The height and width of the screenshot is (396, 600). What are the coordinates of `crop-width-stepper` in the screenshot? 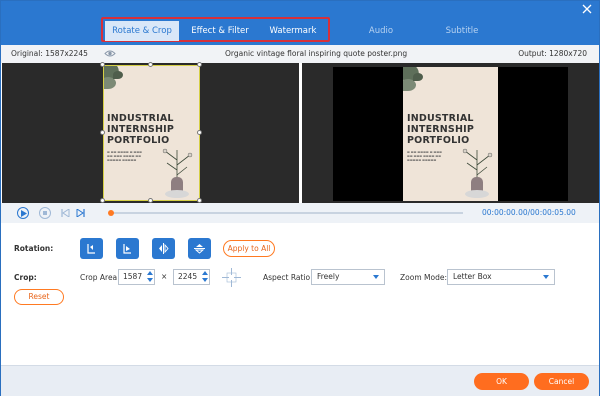 It's located at (150, 277).